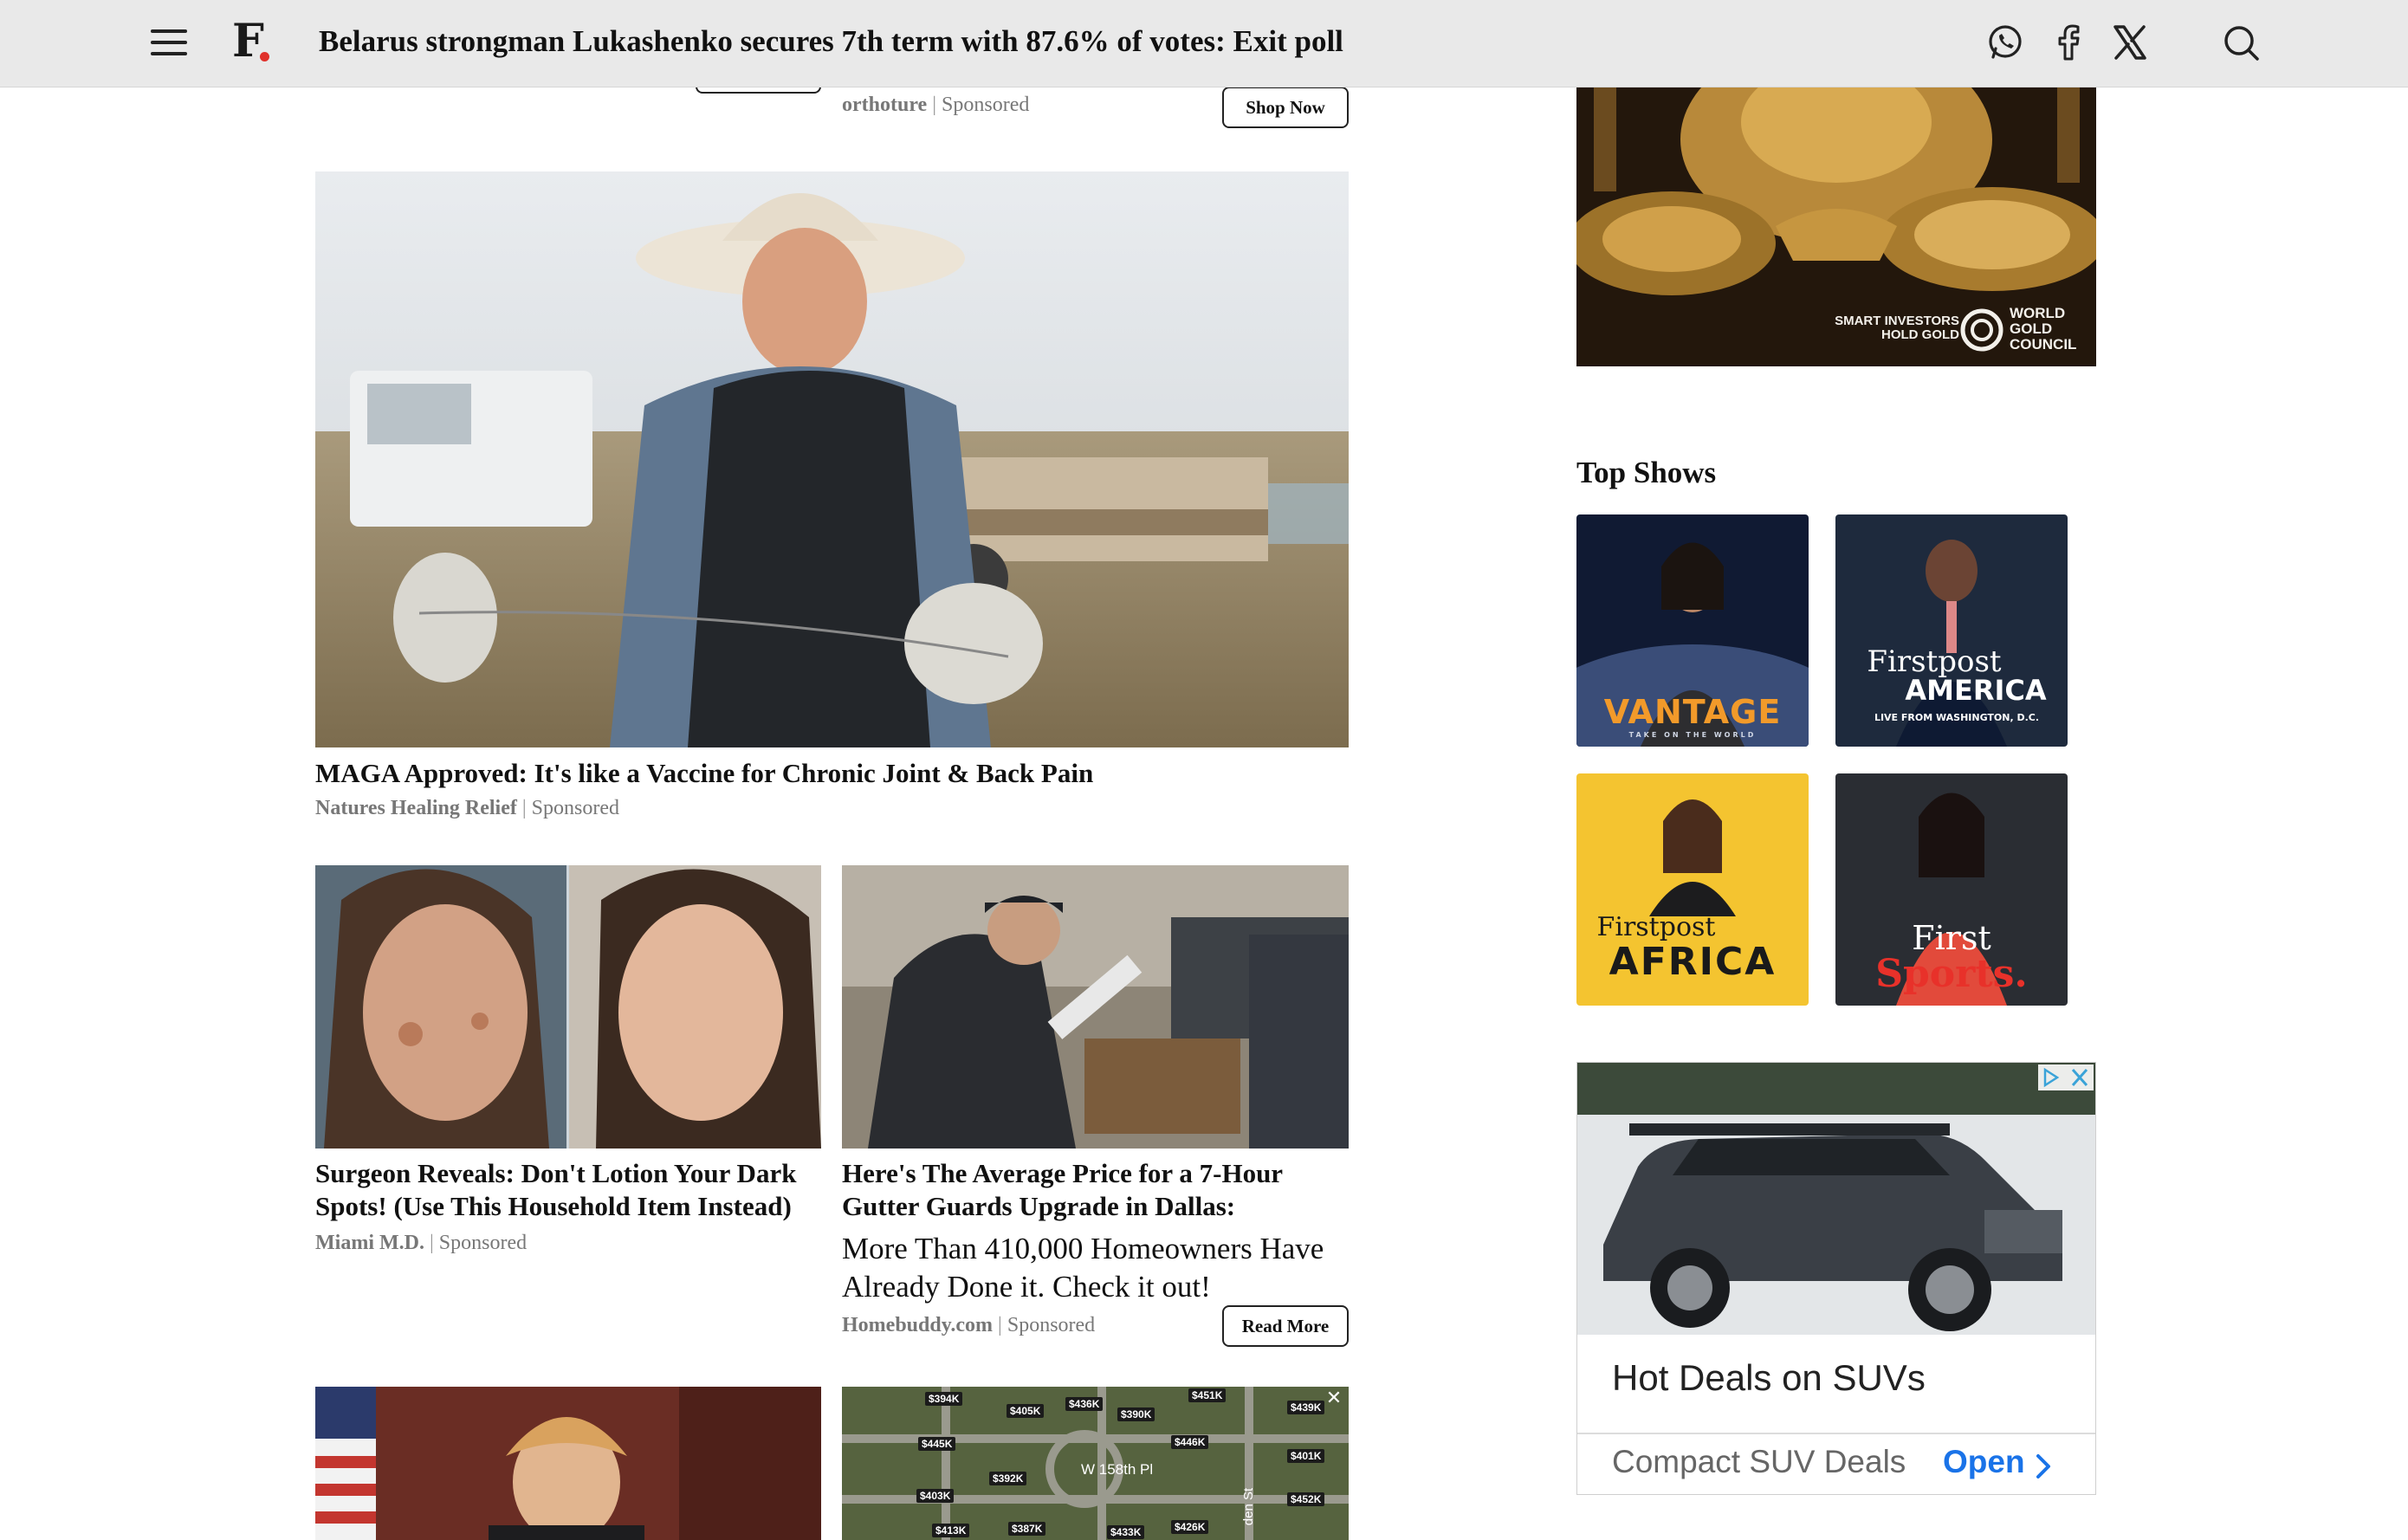 This screenshot has width=2408, height=1540. What do you see at coordinates (169, 43) in the screenshot?
I see `menu-icon` at bounding box center [169, 43].